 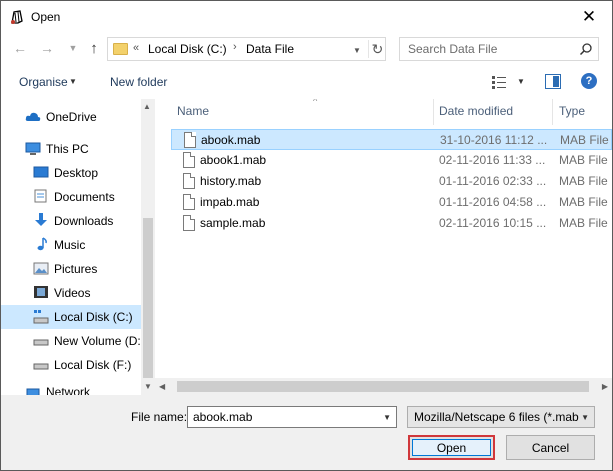 I want to click on title-bar: Open ✕, so click(x=306, y=16).